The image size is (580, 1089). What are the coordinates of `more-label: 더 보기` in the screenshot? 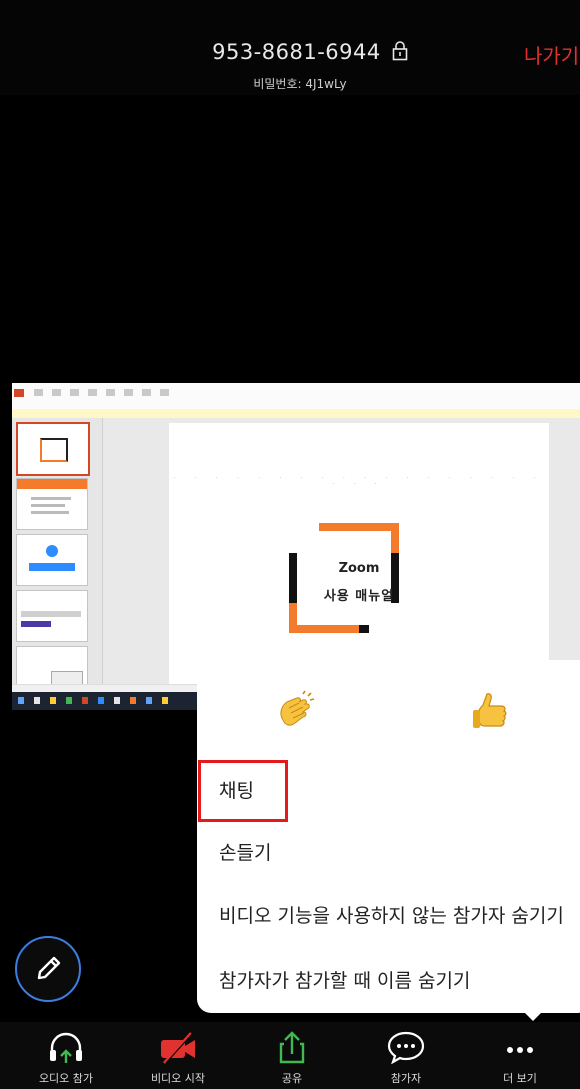 It's located at (520, 1078).